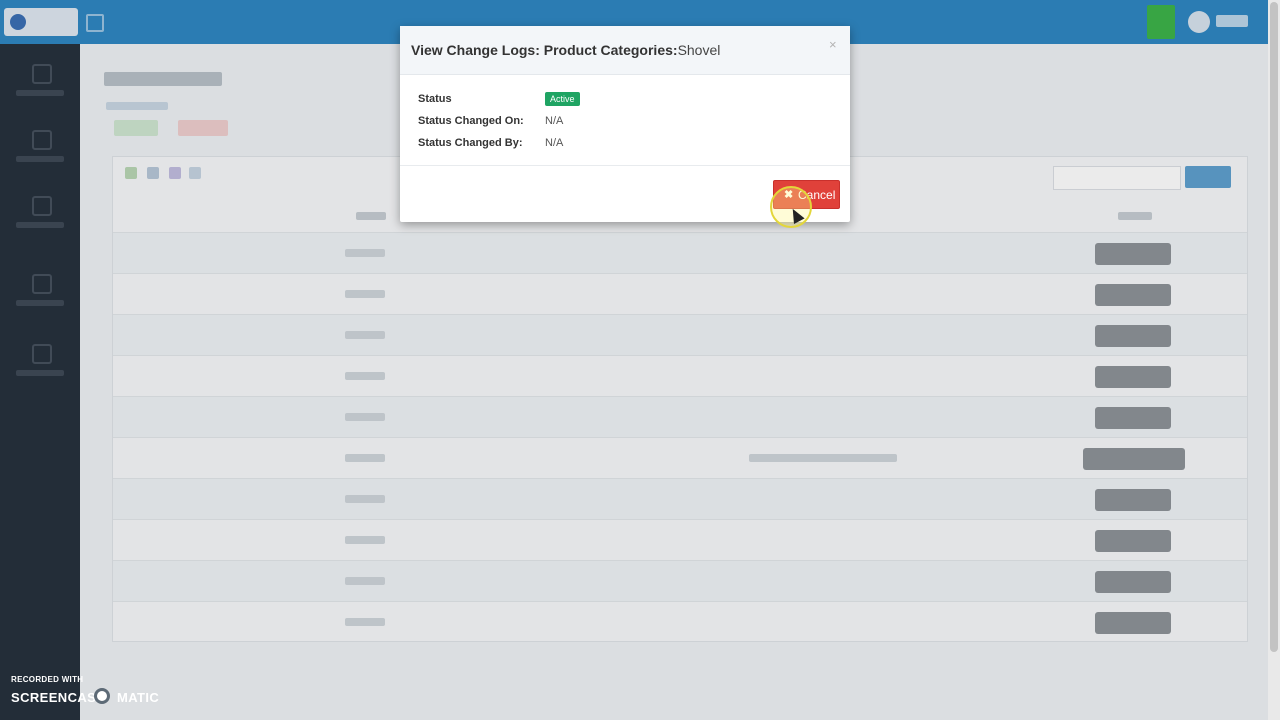 This screenshot has height=720, width=1280. I want to click on status-changed-by-label: Status Changed By:, so click(470, 143).